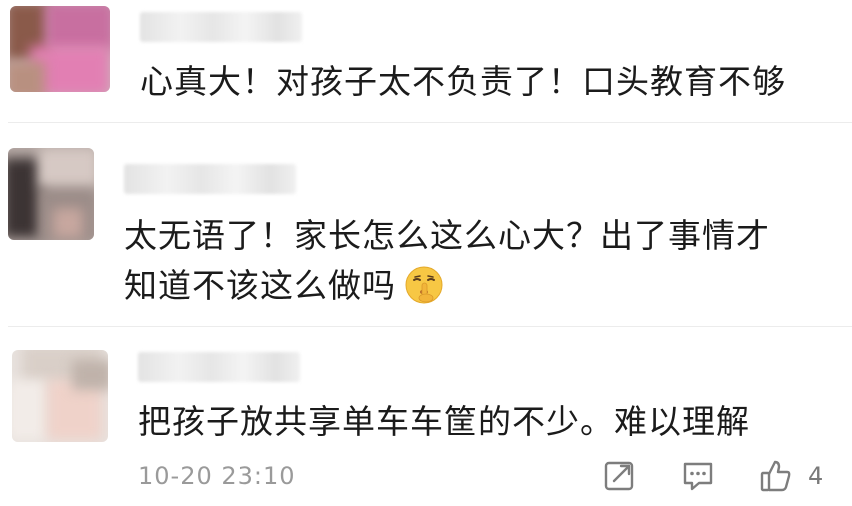 The height and width of the screenshot is (506, 852). I want to click on comment-text: 太无语了！家长怎么这么心大？出了事情才, so click(447, 235).